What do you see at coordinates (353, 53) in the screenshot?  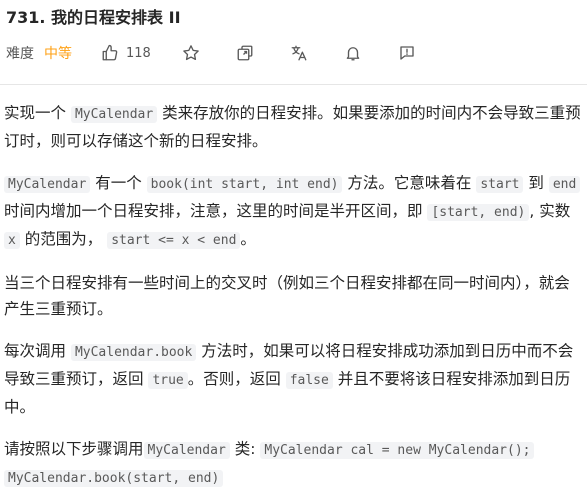 I see `bell-icon` at bounding box center [353, 53].